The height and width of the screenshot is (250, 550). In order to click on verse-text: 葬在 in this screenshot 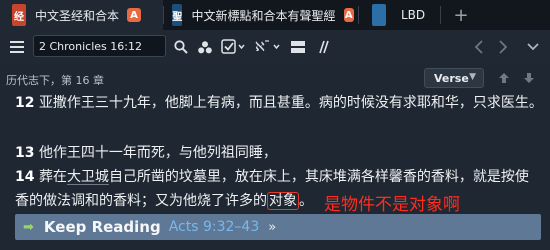, I will do `click(52, 177)`.